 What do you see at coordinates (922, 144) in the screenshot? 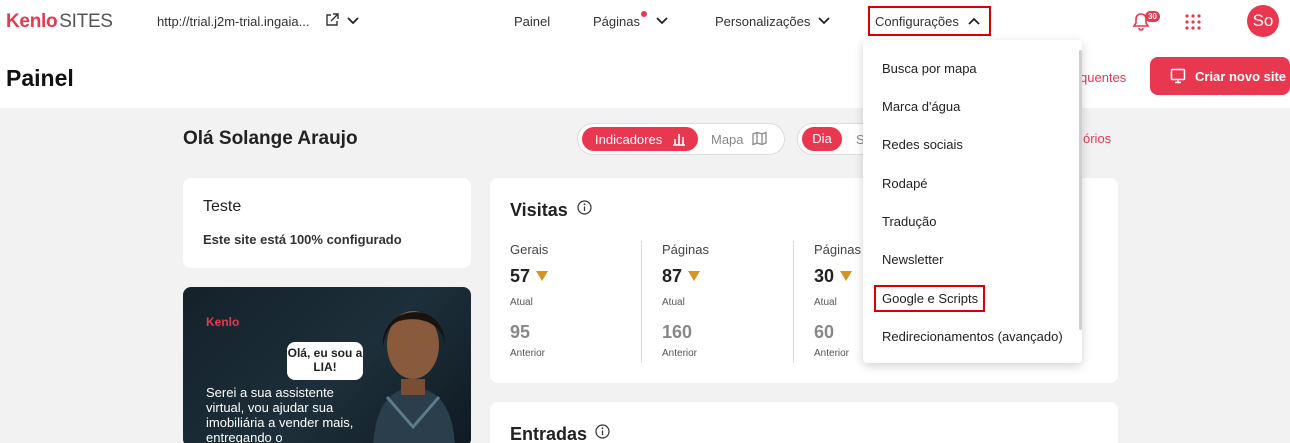
I see `menu-item-redes-sociais: Redes sociais` at bounding box center [922, 144].